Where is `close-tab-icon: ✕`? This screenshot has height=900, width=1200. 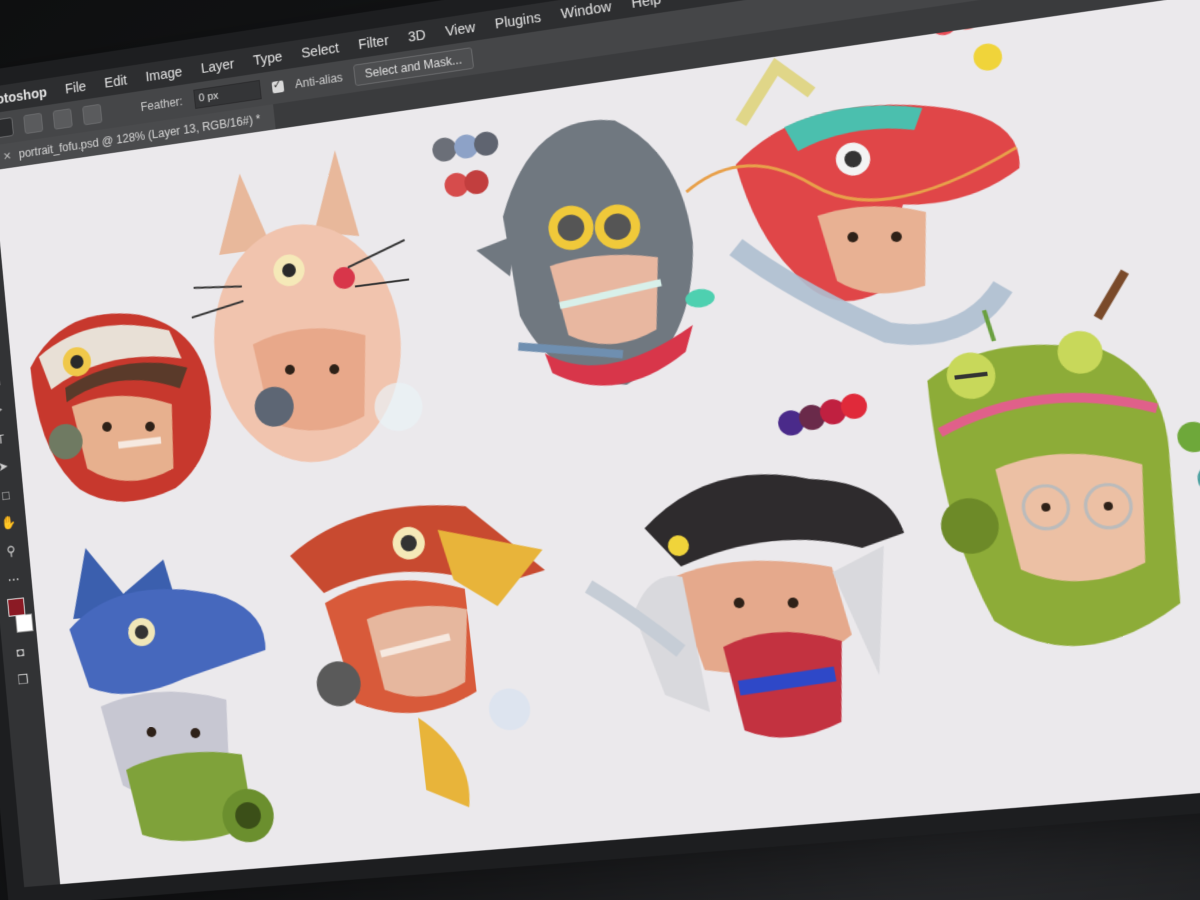
close-tab-icon: ✕ is located at coordinates (7, 156).